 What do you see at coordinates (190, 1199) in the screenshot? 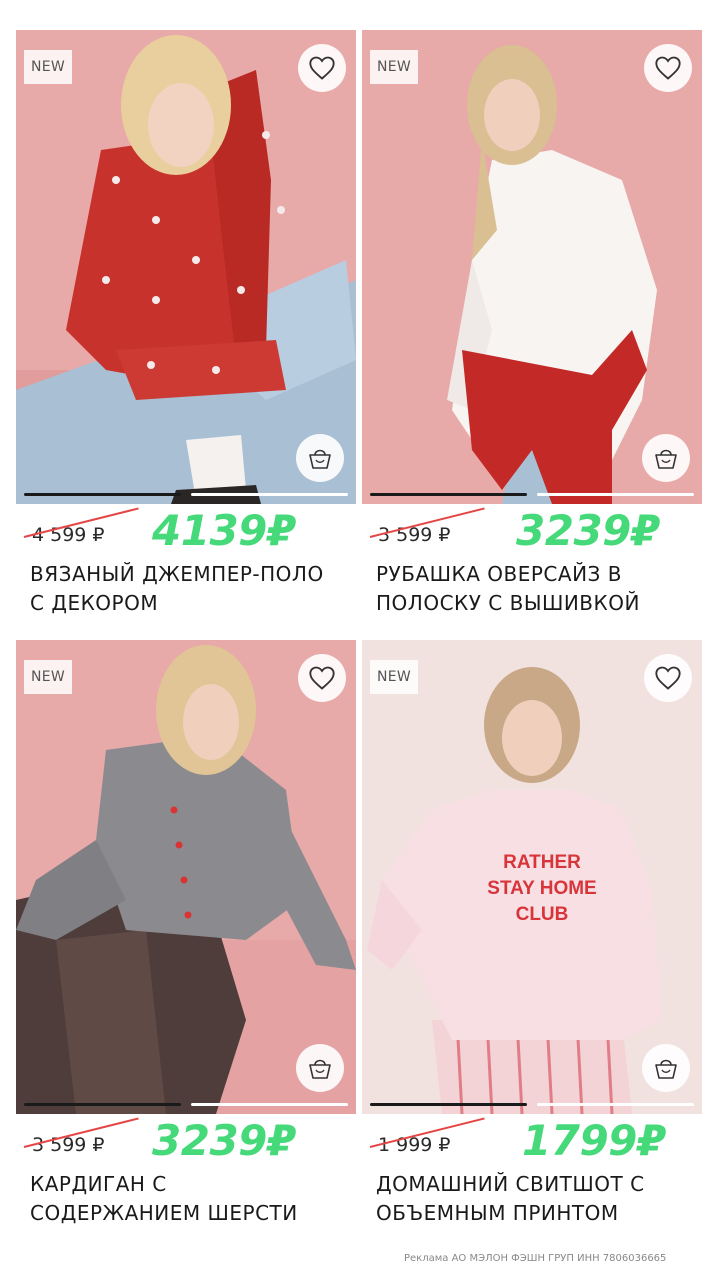
I see `product-title: КАРДИГАН С СОДЕРЖАНИЕМ ШЕРСТИ` at bounding box center [190, 1199].